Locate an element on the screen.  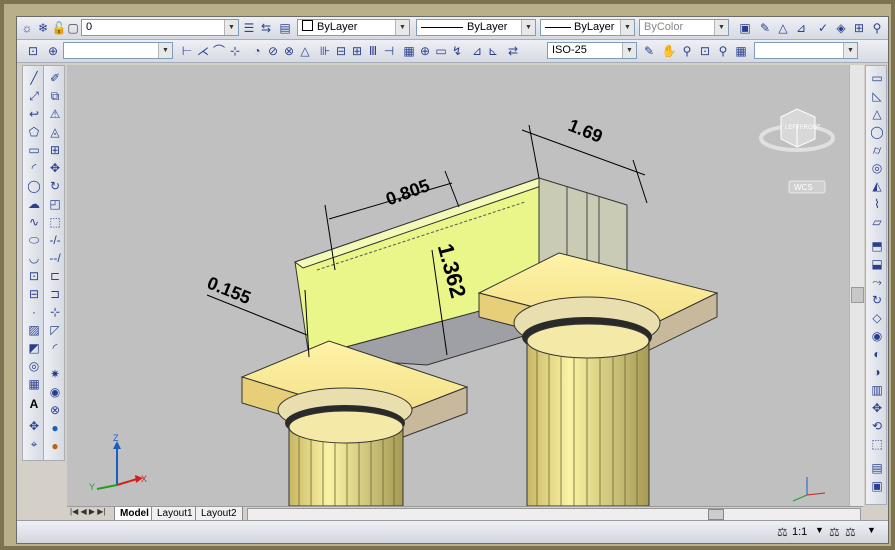
revision-cloud-icon: ☁ is located at coordinates (34, 204).